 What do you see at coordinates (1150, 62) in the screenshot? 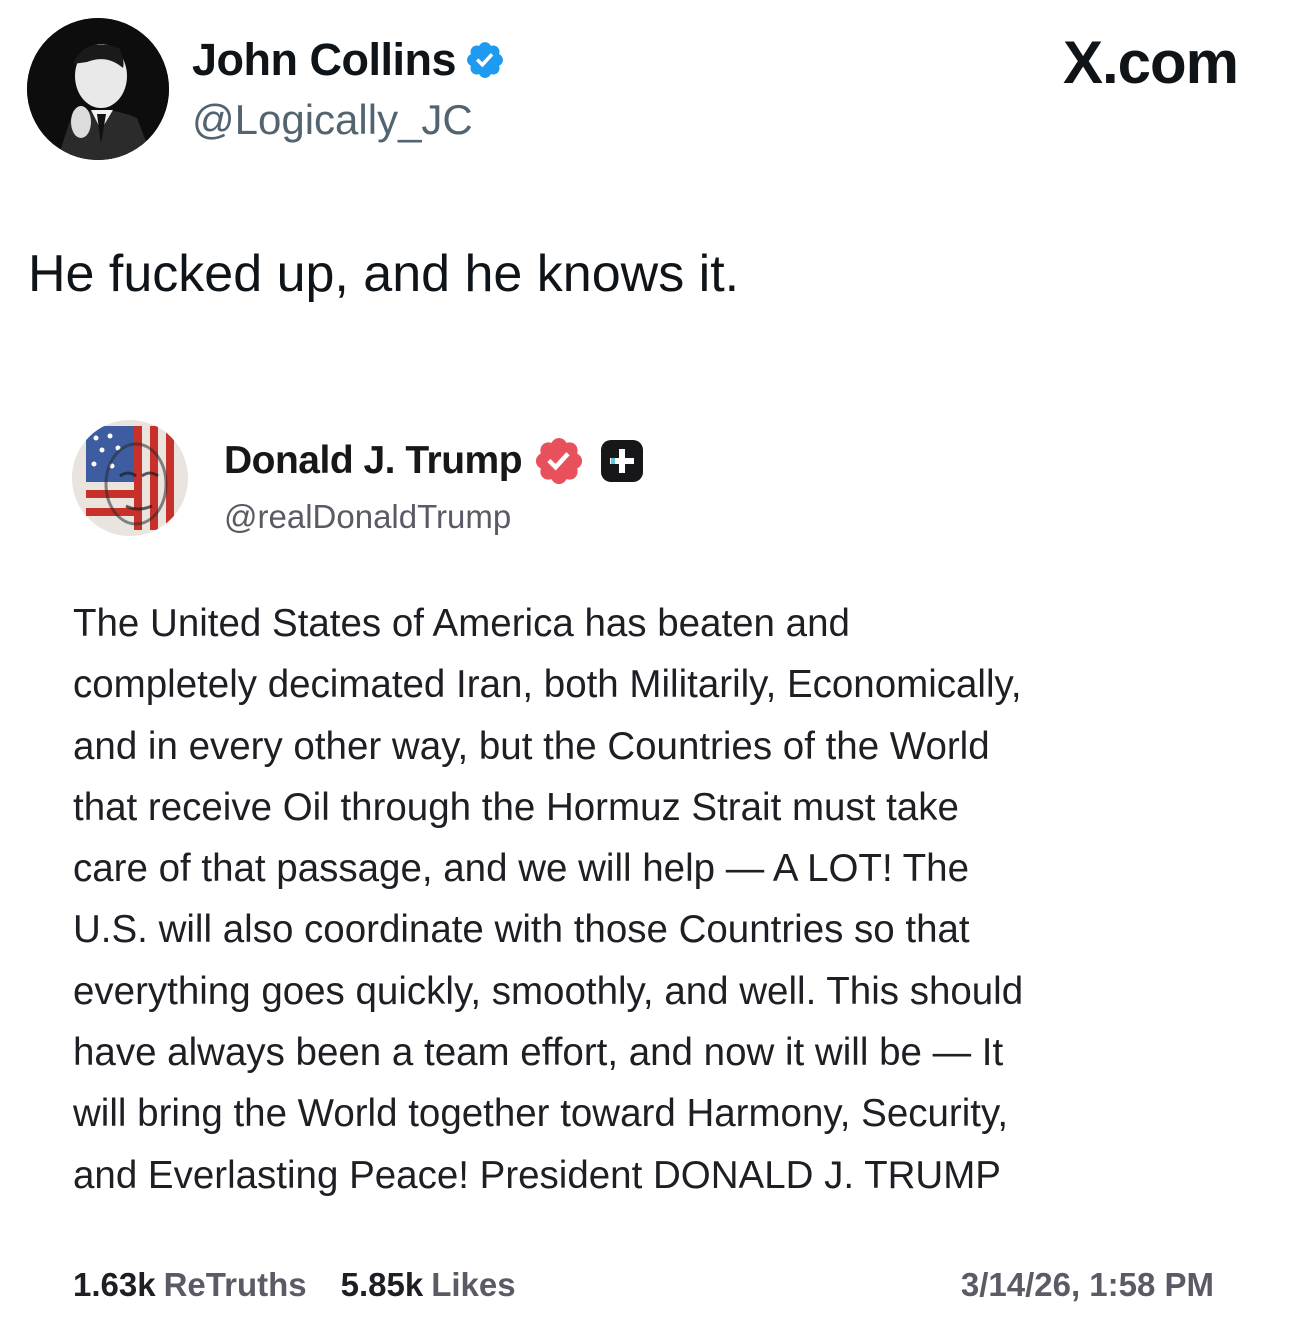
I see `brand-label: X.com` at bounding box center [1150, 62].